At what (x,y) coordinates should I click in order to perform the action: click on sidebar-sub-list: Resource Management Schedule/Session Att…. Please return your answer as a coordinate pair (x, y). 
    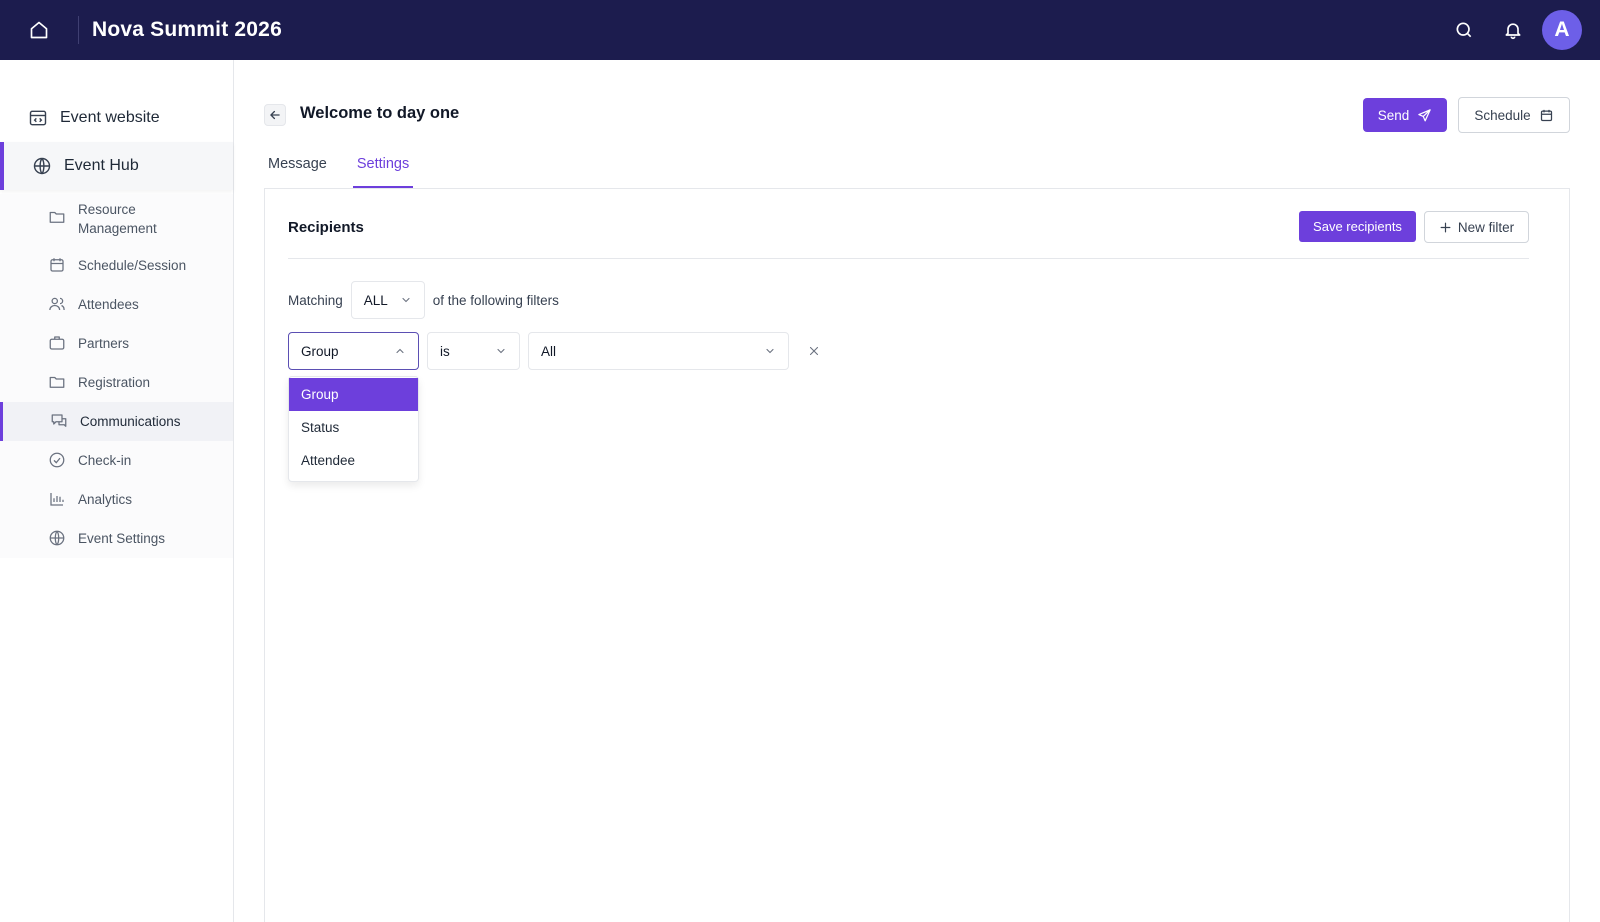
    Looking at the image, I should click on (116, 376).